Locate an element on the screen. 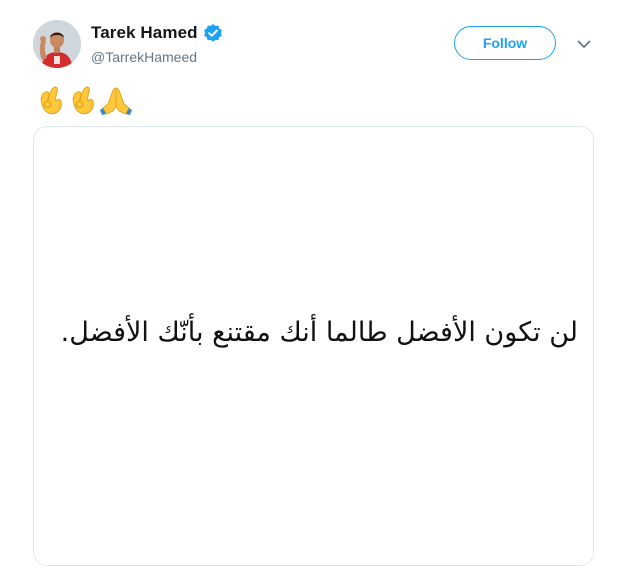  tweet-emojis is located at coordinates (83, 100).